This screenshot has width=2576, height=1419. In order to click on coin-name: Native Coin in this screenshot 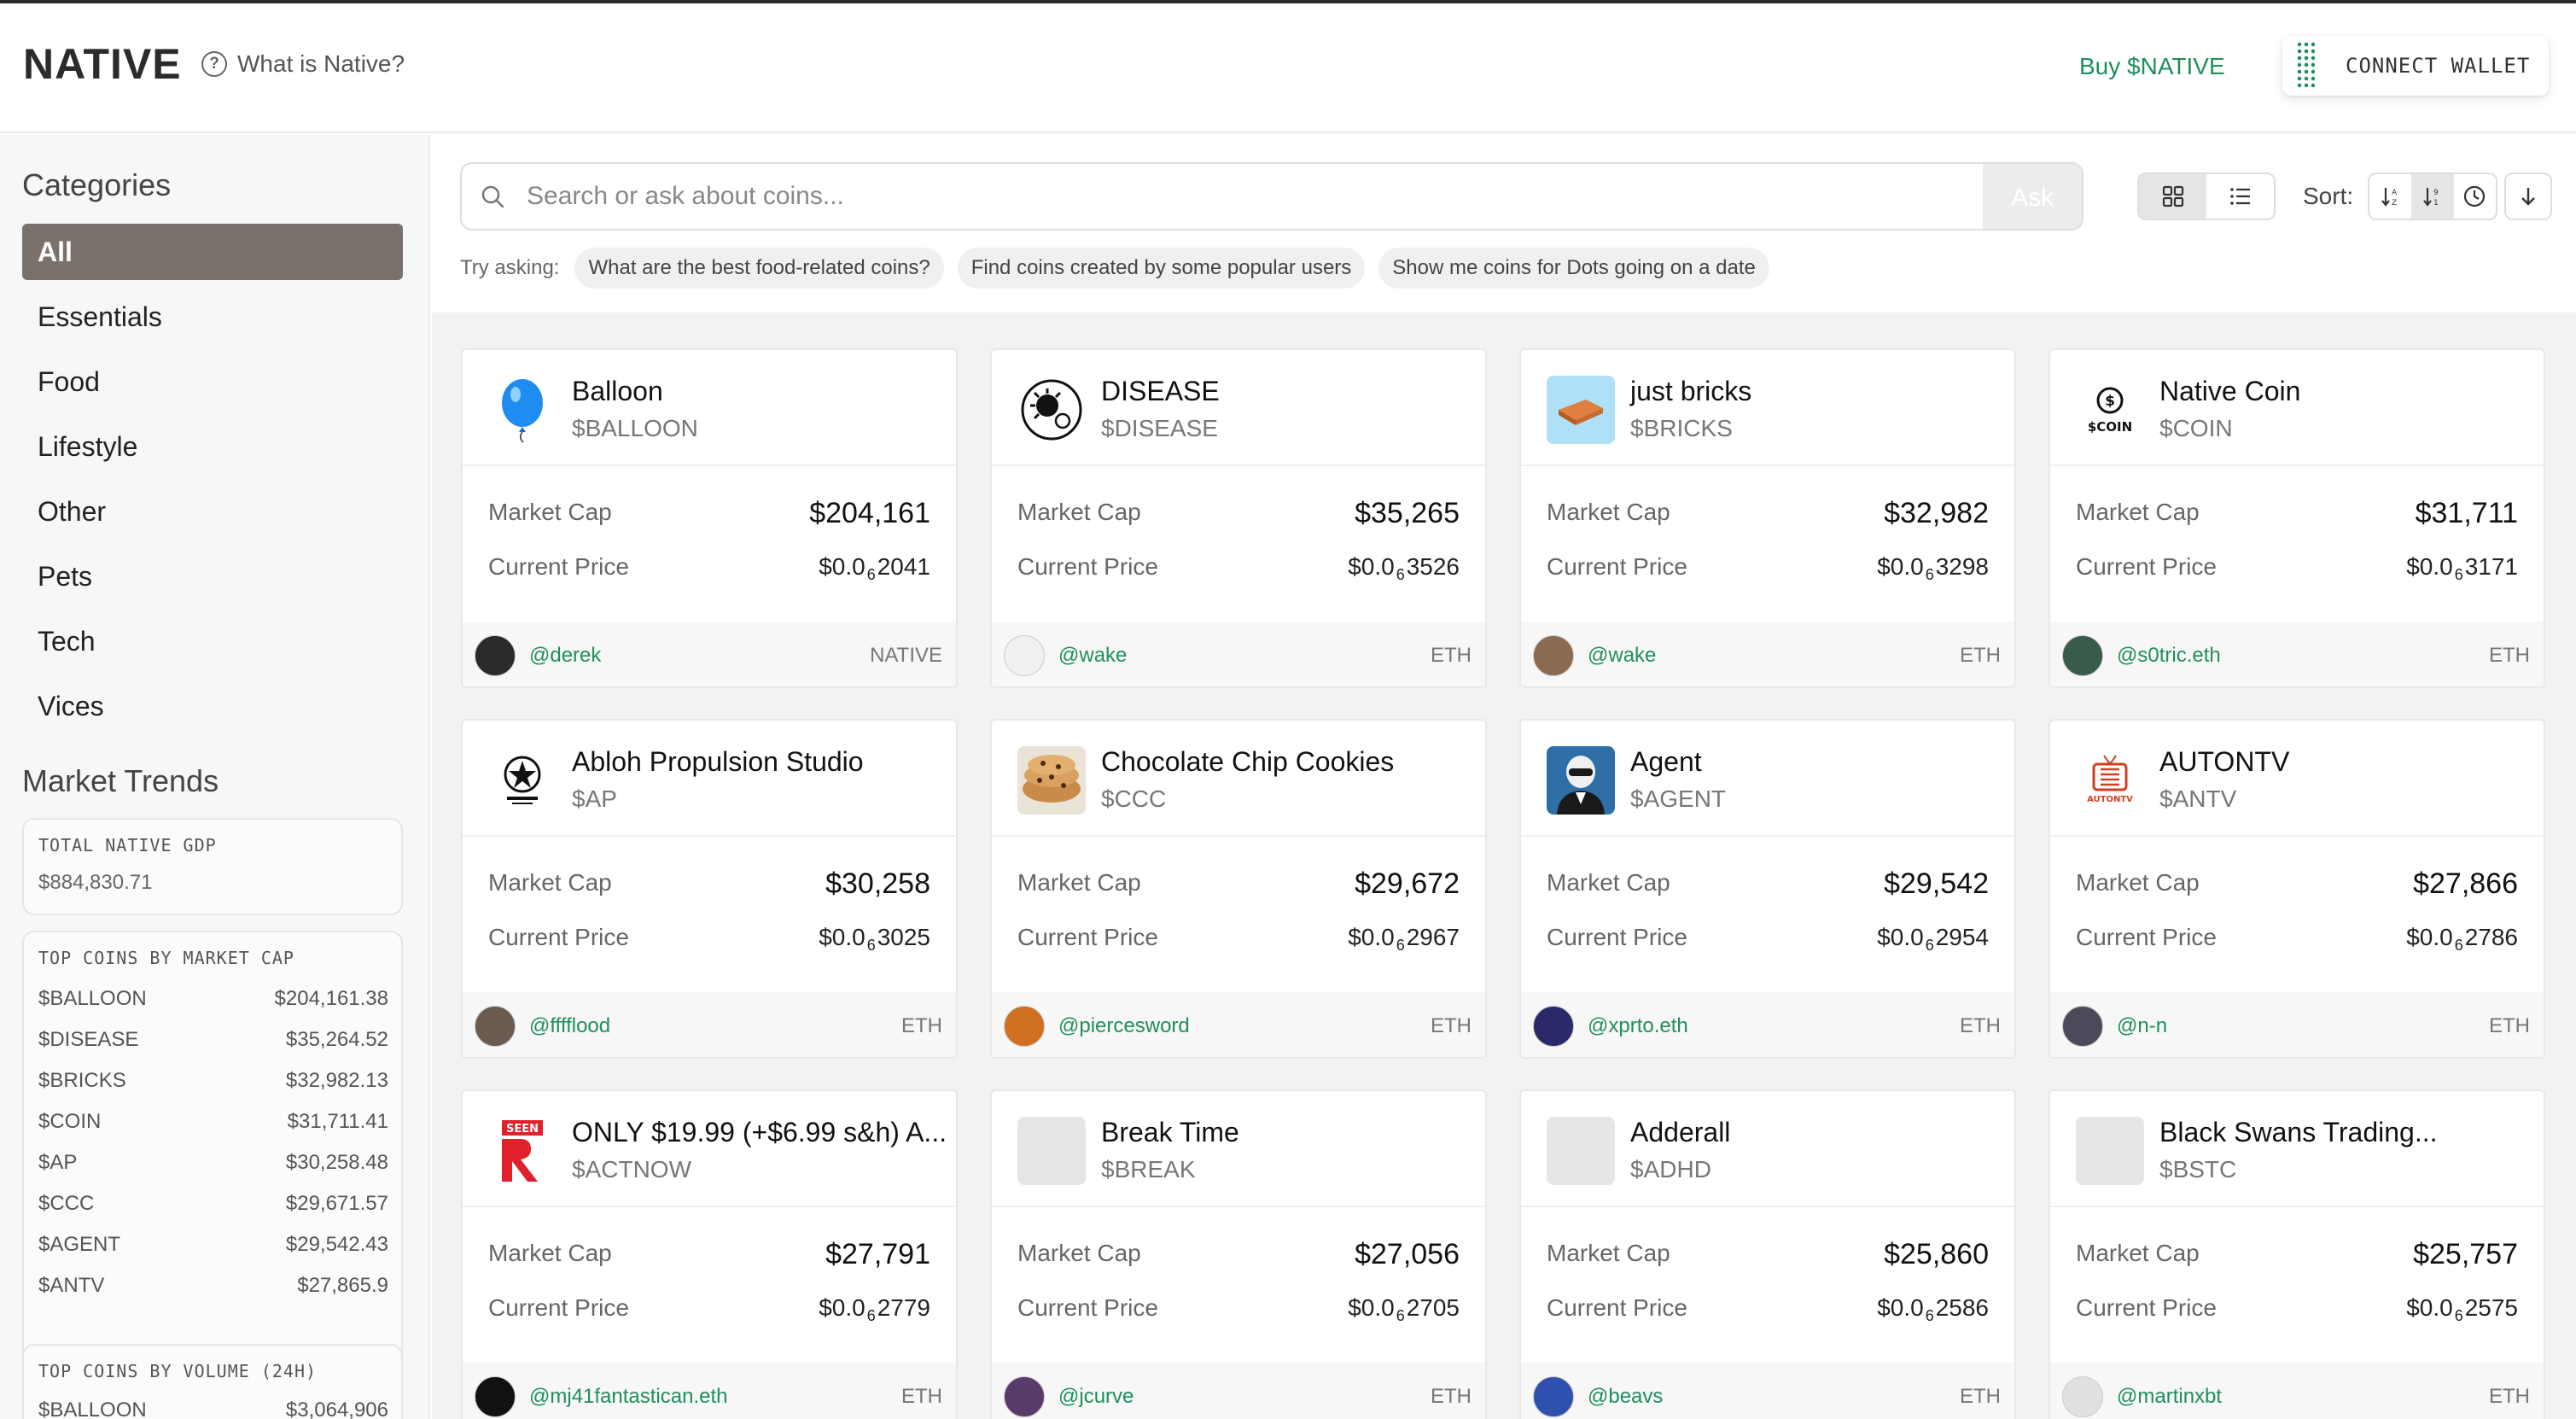, I will do `click(2230, 391)`.